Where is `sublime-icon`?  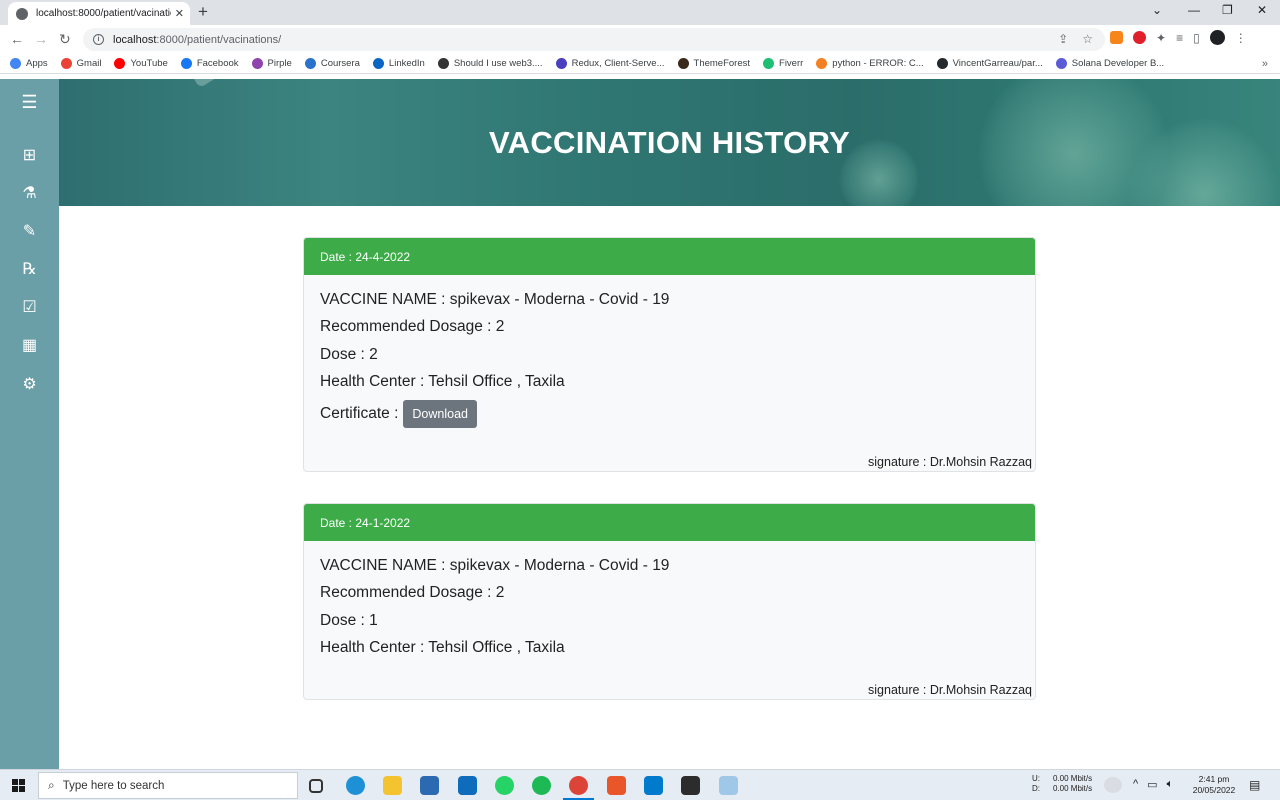
sublime-icon is located at coordinates (690, 785).